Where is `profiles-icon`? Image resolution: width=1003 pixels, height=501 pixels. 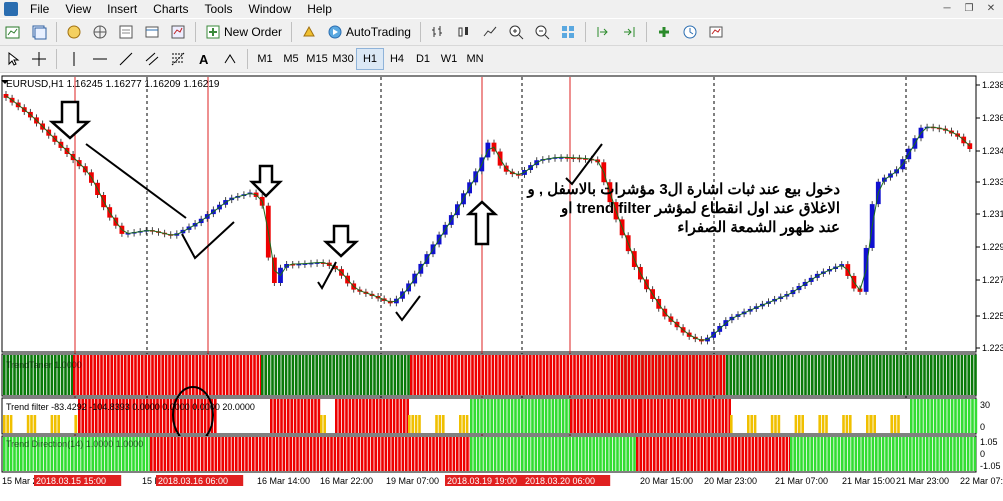 profiles-icon is located at coordinates (39, 32).